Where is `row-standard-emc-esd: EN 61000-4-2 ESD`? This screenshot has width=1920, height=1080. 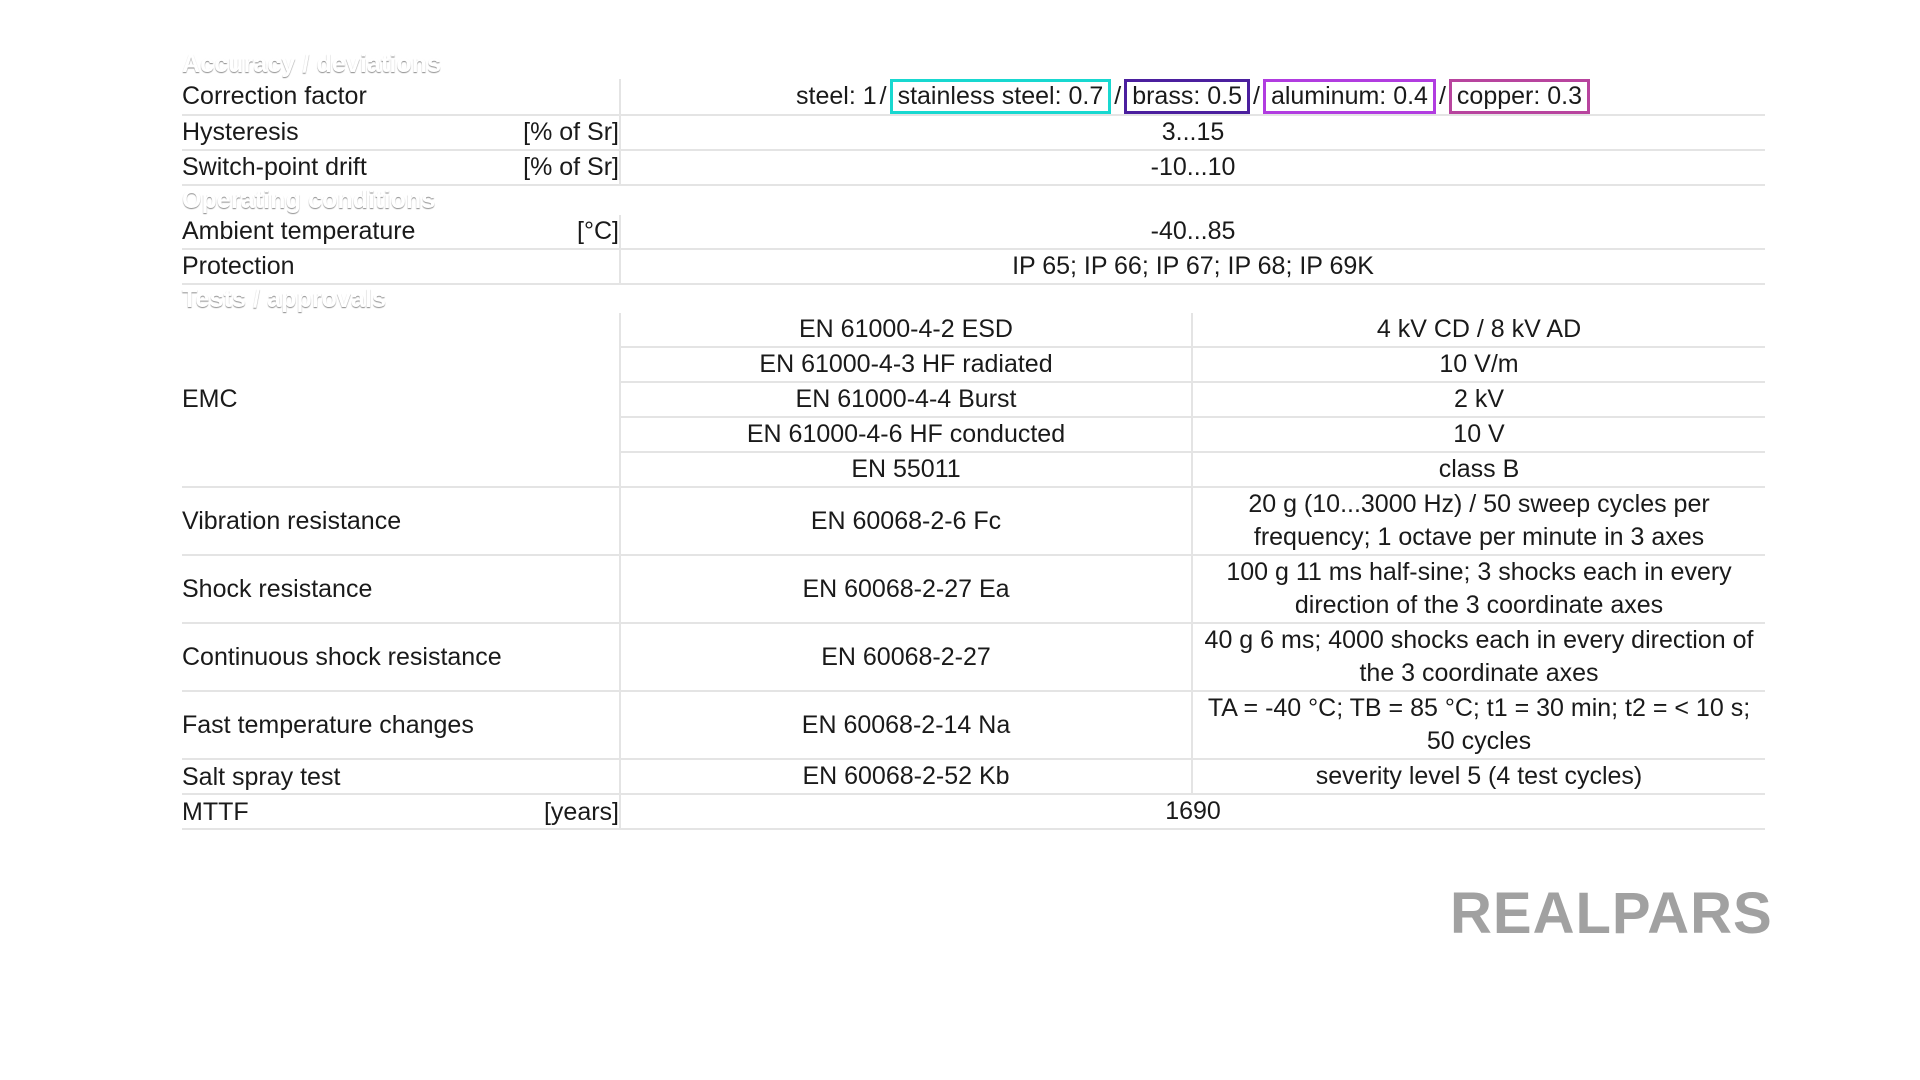
row-standard-emc-esd: EN 61000-4-2 ESD is located at coordinates (906, 331).